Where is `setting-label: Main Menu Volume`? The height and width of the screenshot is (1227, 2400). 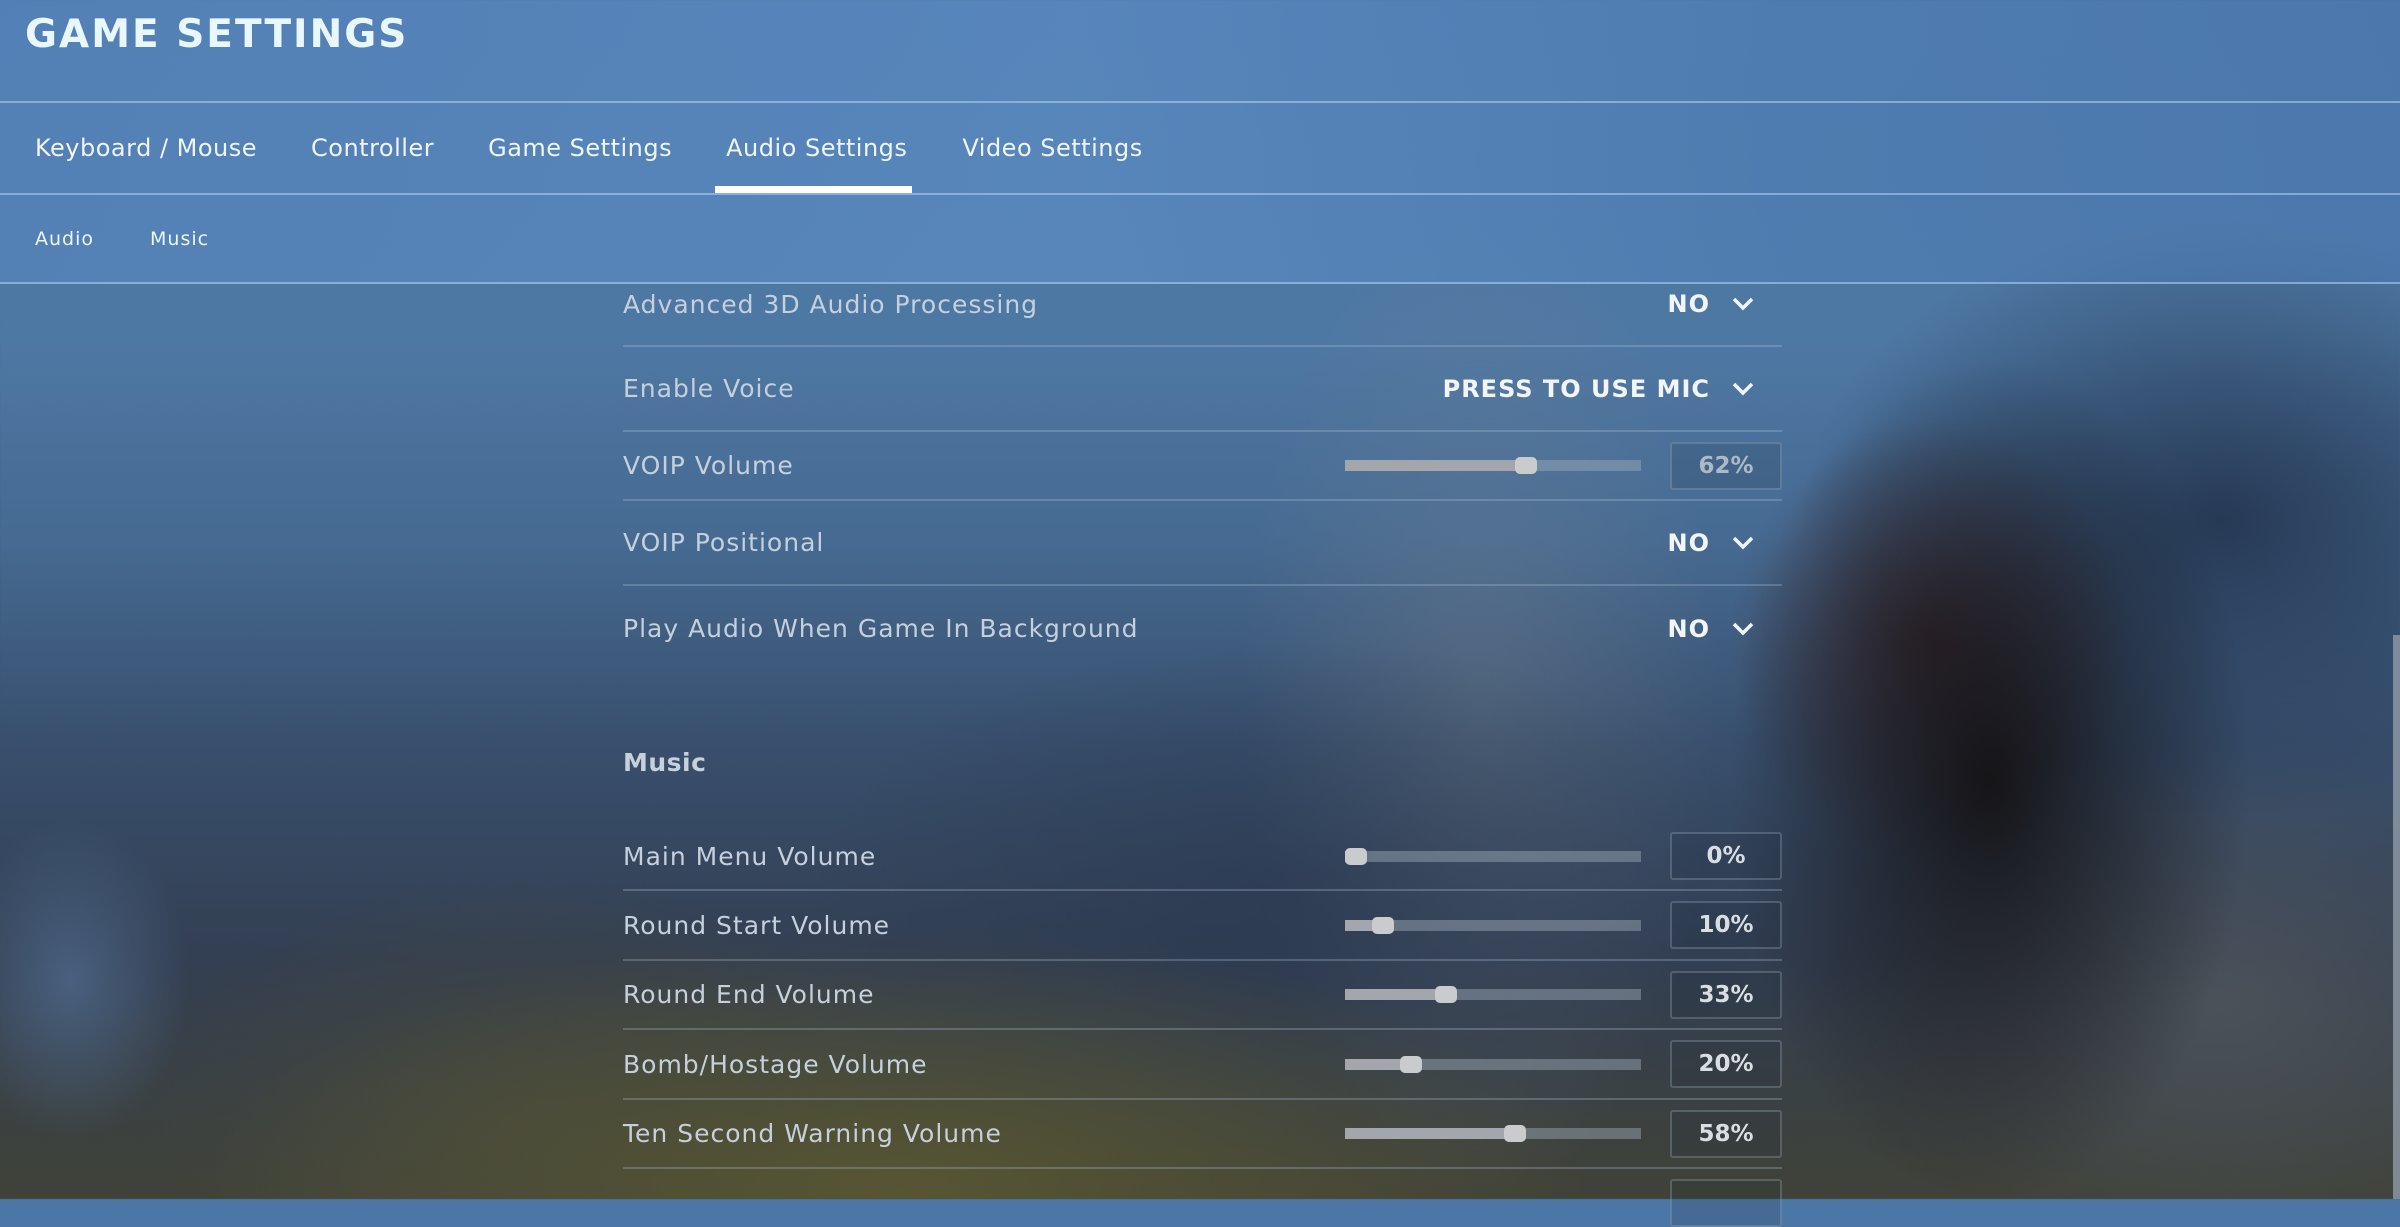 setting-label: Main Menu Volume is located at coordinates (750, 856).